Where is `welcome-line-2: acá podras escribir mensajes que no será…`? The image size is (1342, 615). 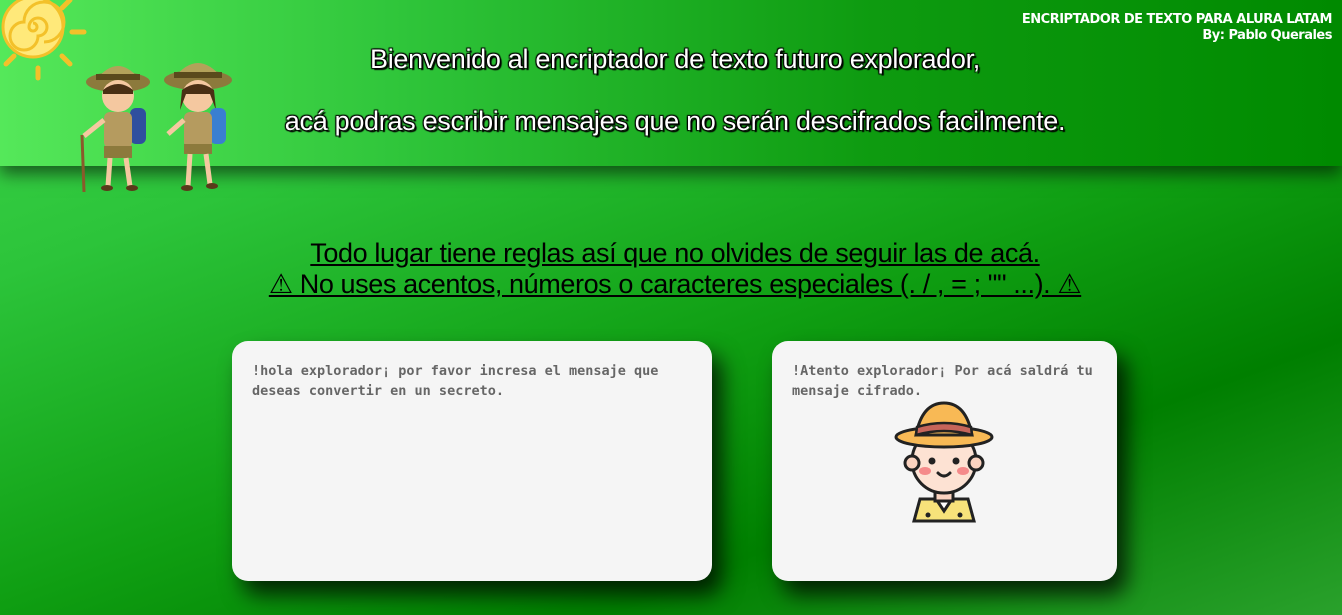 welcome-line-2: acá podras escribir mensajes que no será… is located at coordinates (675, 121).